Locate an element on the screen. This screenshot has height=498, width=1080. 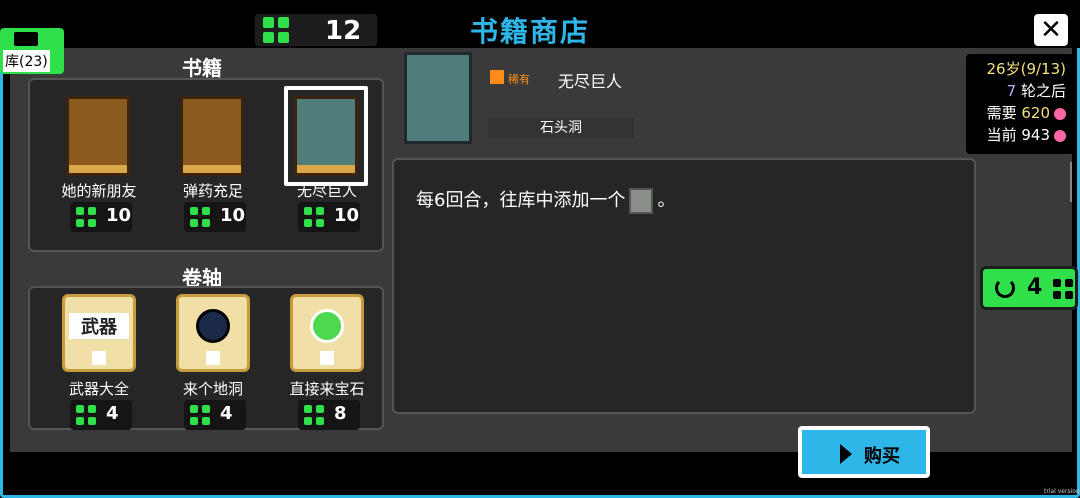
detail-name: 无尽巨人 is located at coordinates (590, 81).